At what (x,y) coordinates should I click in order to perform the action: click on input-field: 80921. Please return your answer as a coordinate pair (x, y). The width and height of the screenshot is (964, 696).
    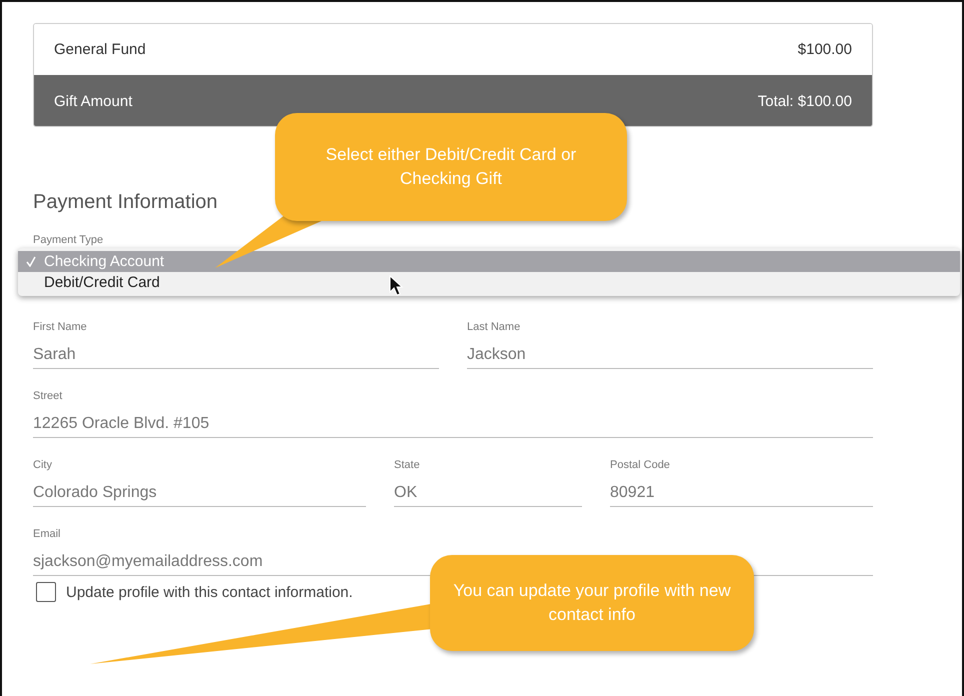
    Looking at the image, I should click on (741, 493).